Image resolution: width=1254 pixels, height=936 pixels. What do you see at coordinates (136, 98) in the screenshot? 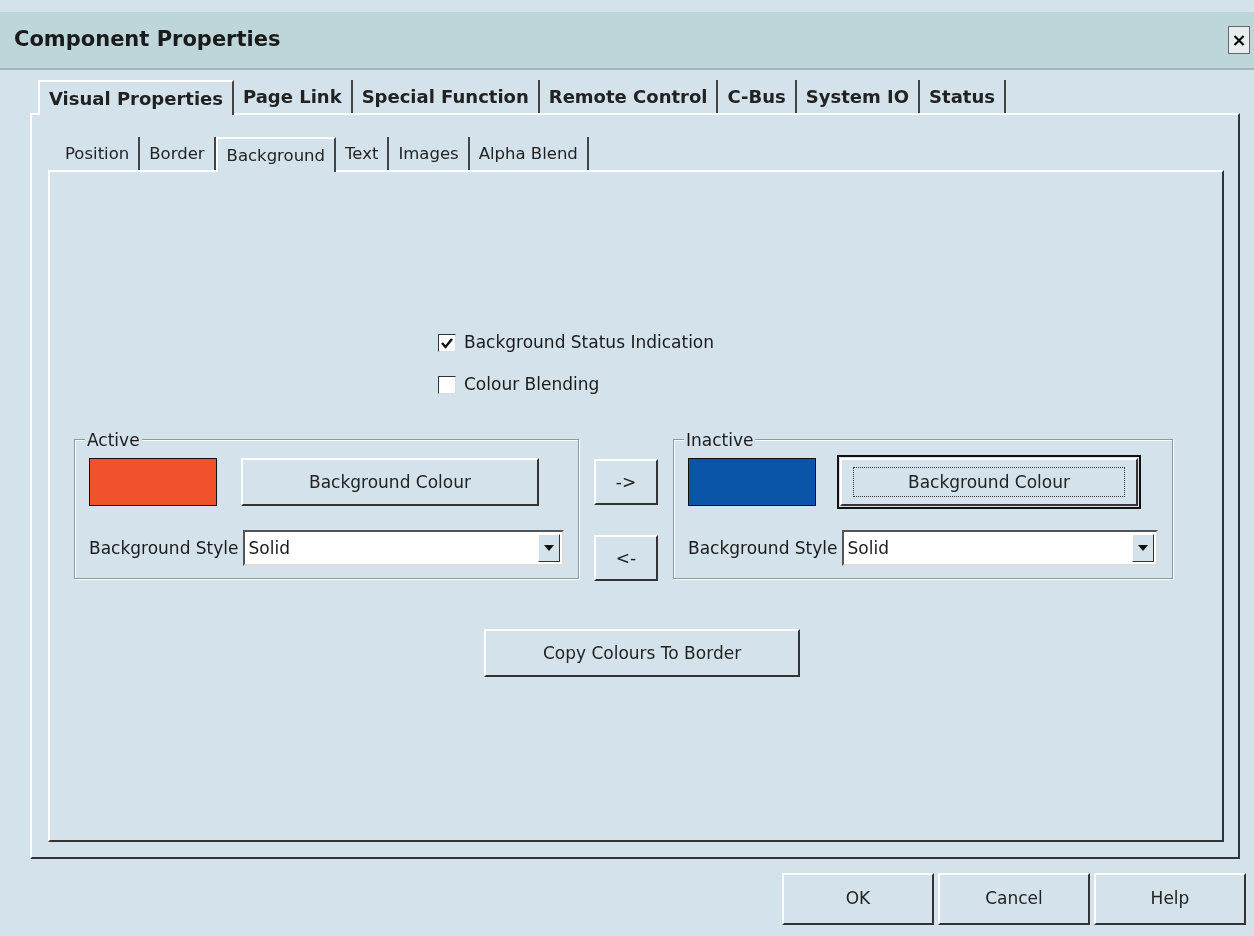
I see `tab: Visual Properties` at bounding box center [136, 98].